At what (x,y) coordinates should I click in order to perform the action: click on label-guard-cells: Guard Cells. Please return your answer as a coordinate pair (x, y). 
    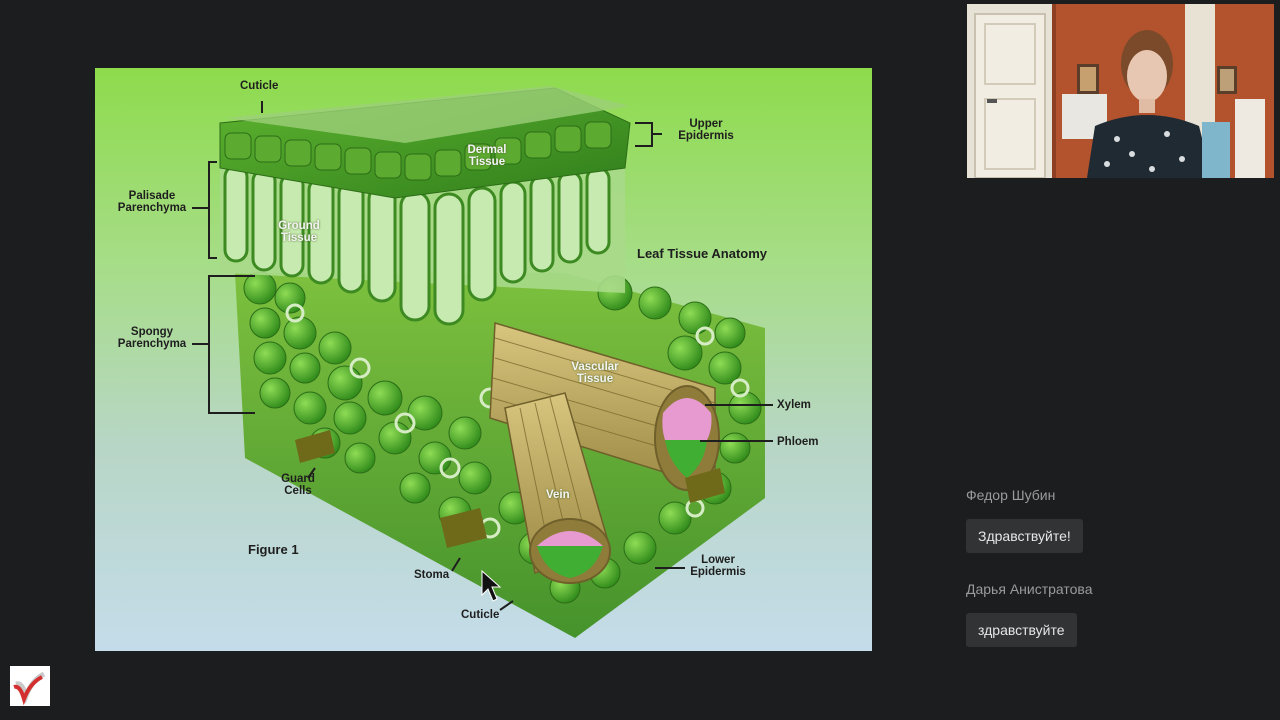
    Looking at the image, I should click on (298, 485).